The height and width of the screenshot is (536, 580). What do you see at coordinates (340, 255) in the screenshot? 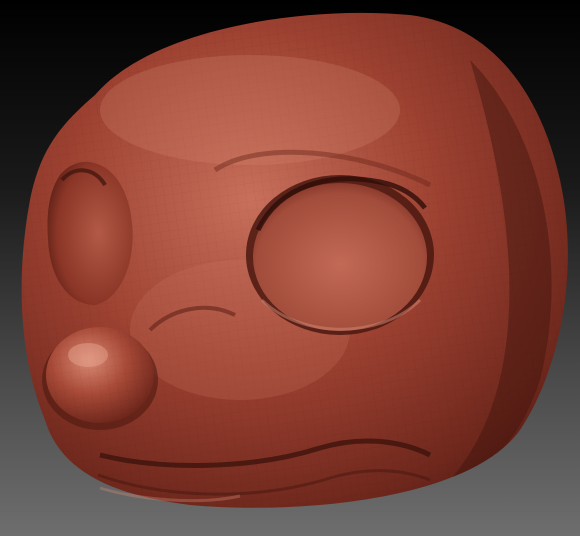
I see `right-eye-socket` at bounding box center [340, 255].